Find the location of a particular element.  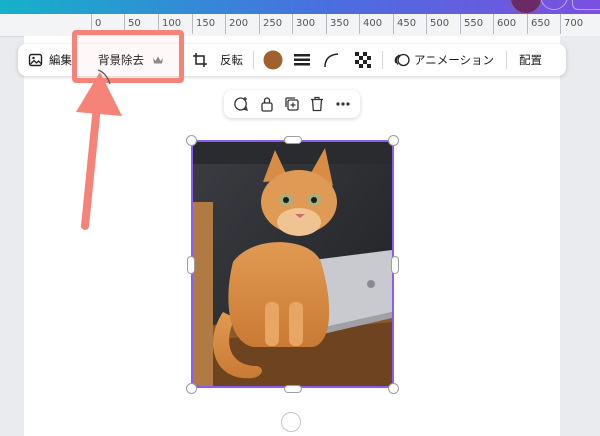

resize-handle-top is located at coordinates (293, 140).